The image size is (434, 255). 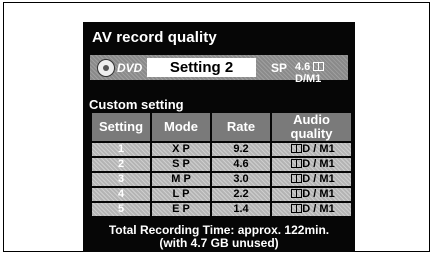 What do you see at coordinates (241, 127) in the screenshot?
I see `column-header-rate: Rate` at bounding box center [241, 127].